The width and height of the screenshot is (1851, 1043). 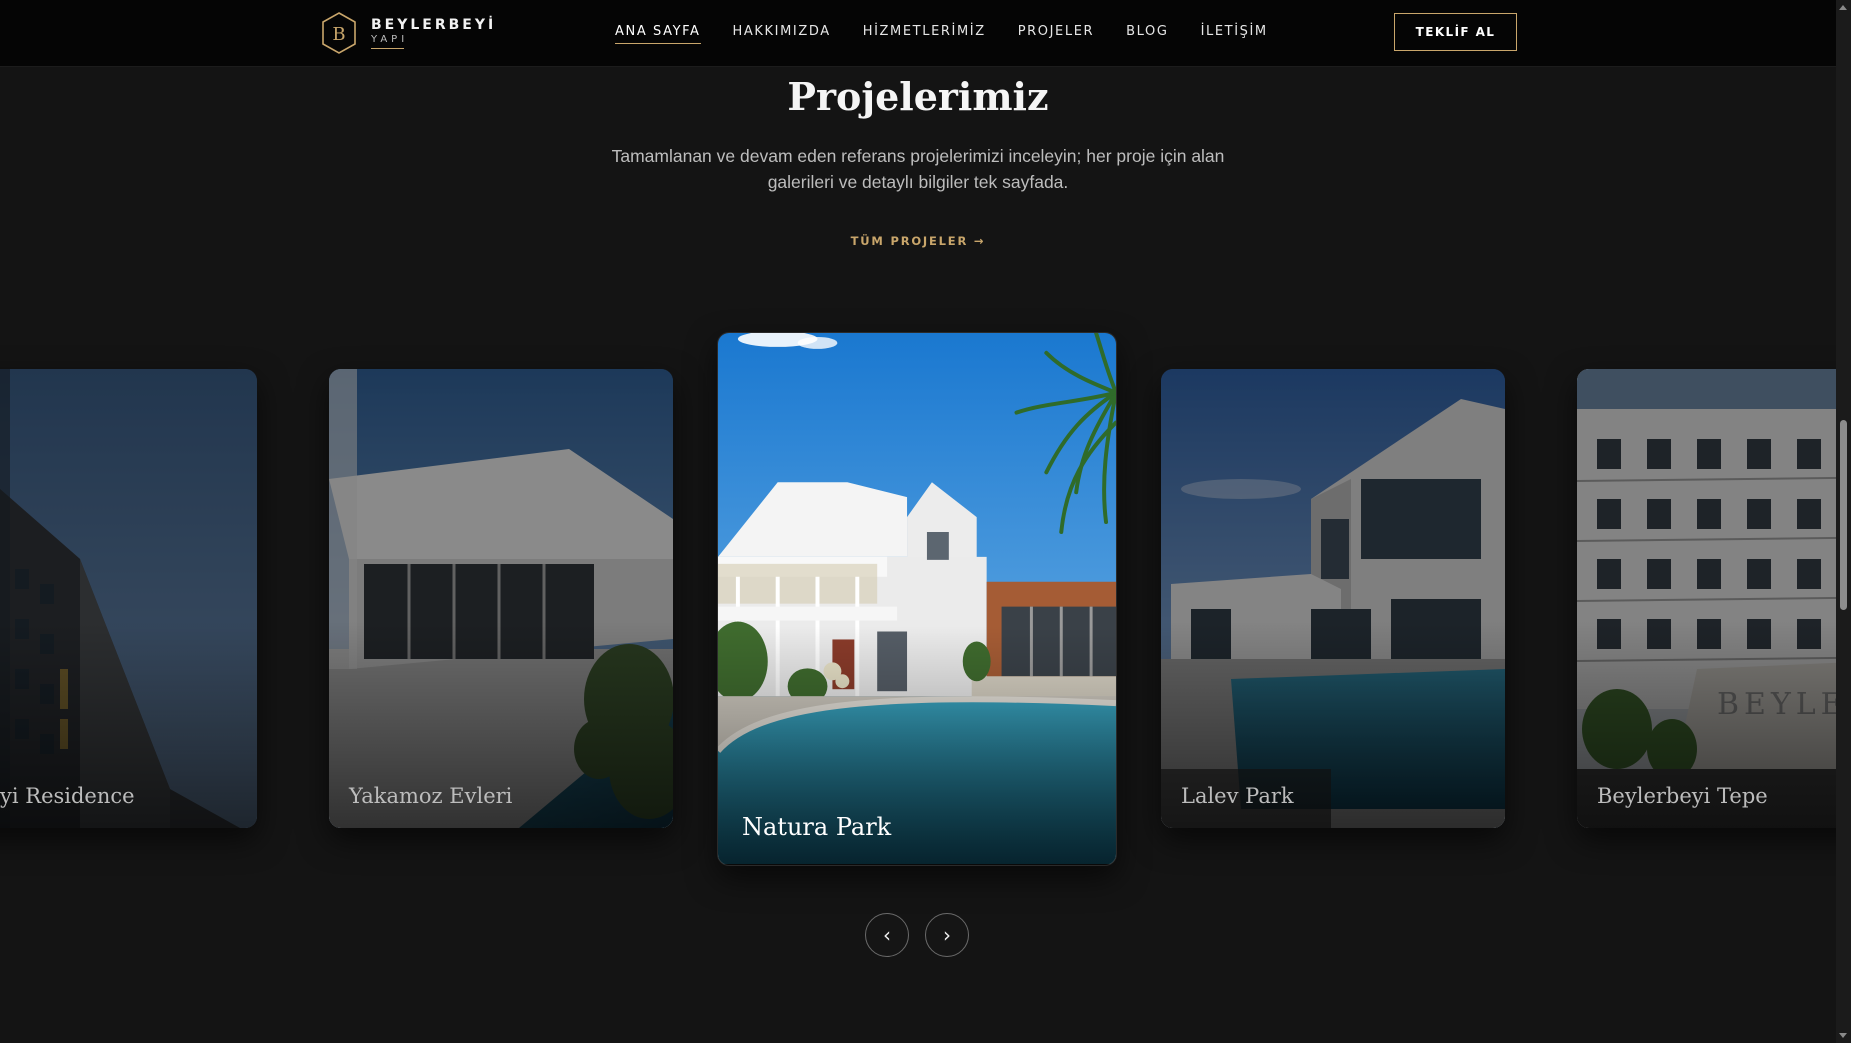 I want to click on all-projects-link: TÜM PROJELER →, so click(x=918, y=241).